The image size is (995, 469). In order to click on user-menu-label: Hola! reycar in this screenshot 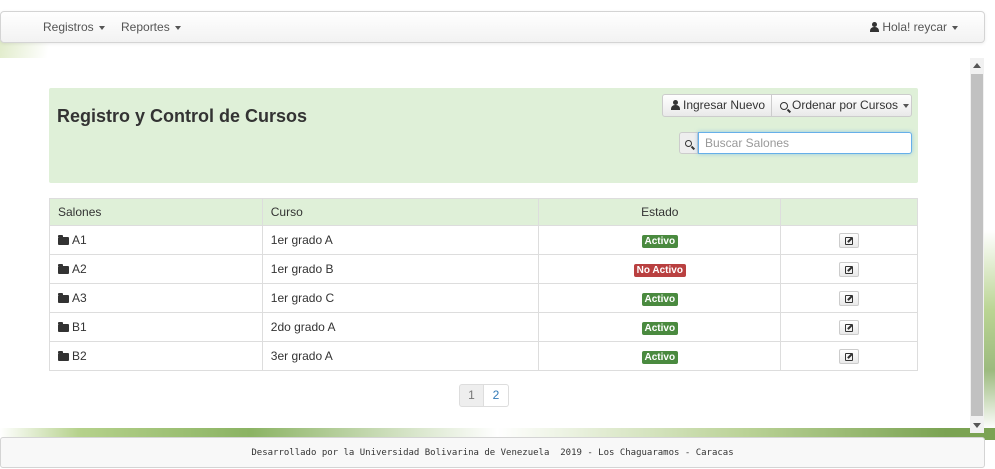, I will do `click(914, 27)`.